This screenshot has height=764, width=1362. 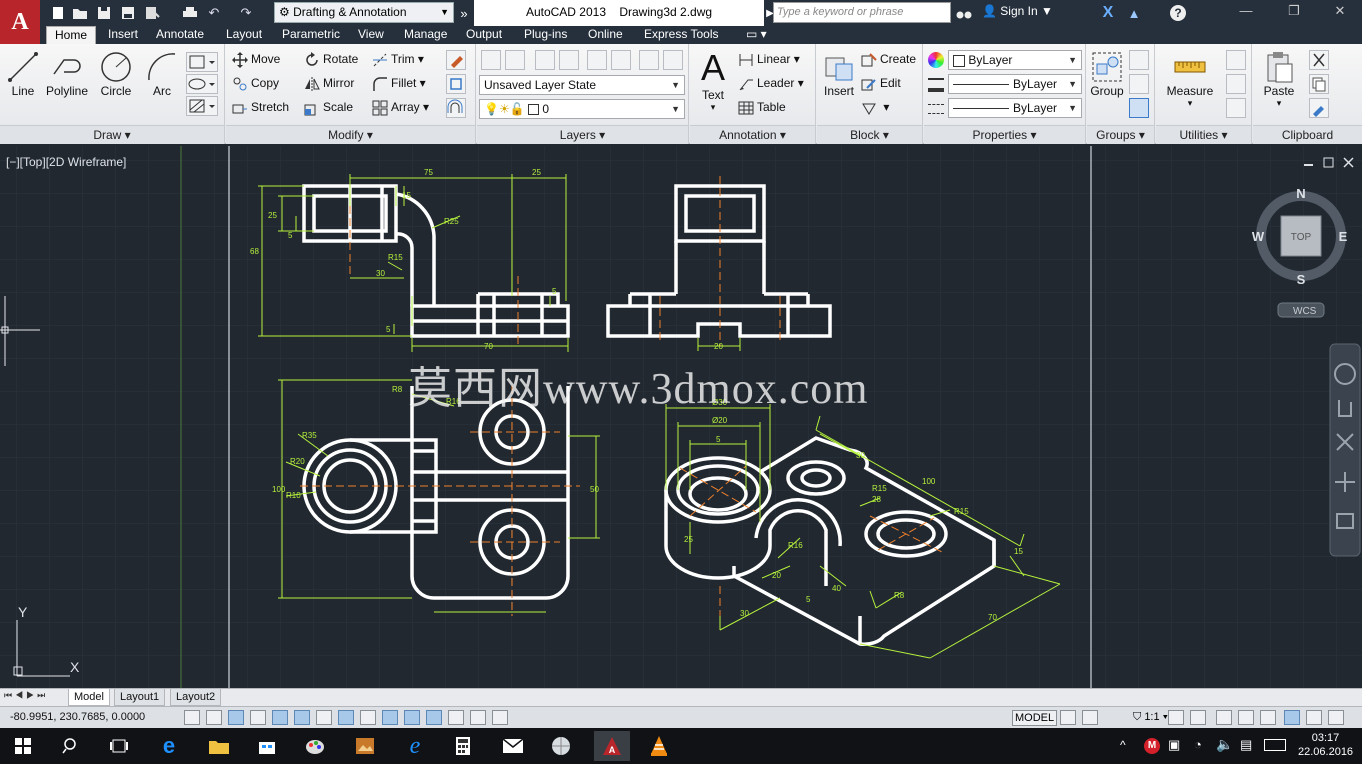 What do you see at coordinates (214, 13) in the screenshot?
I see `undo-icon: ↶` at bounding box center [214, 13].